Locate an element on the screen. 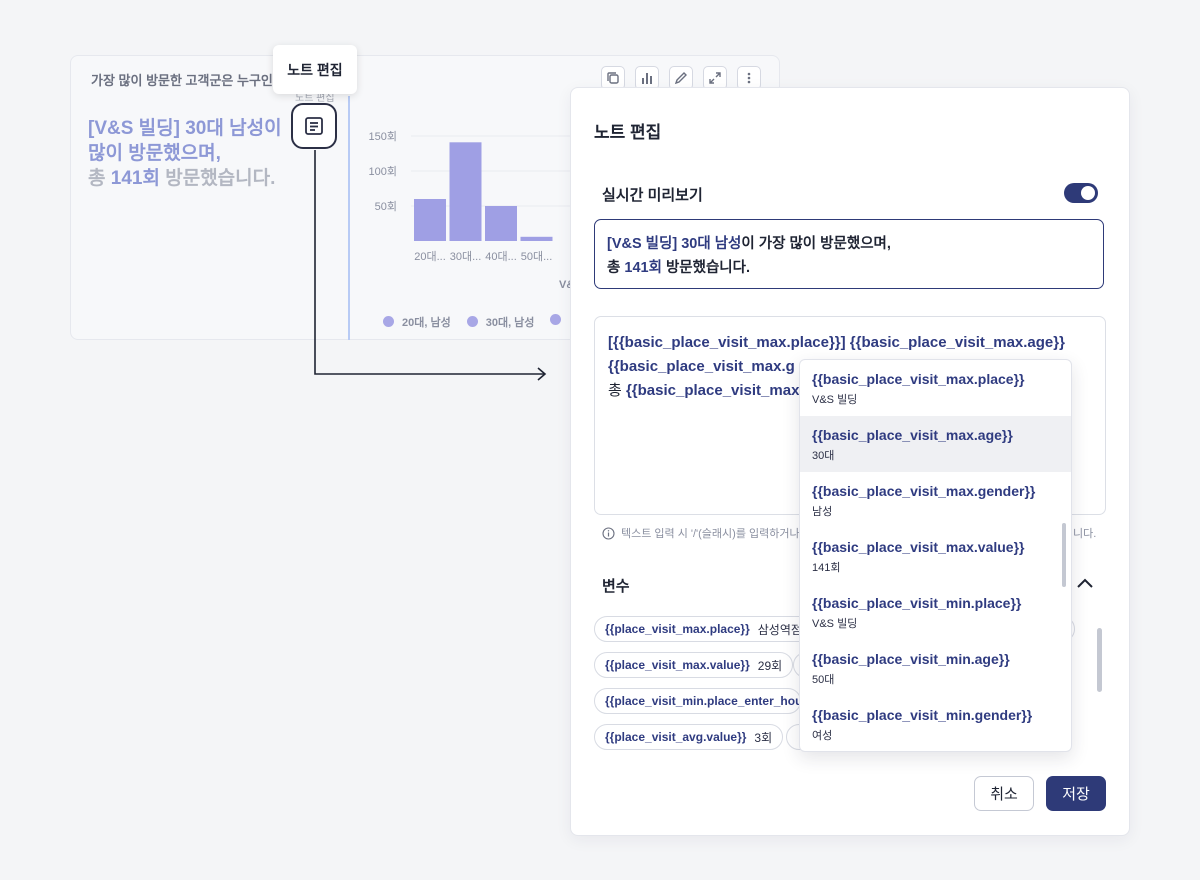 Image resolution: width=1200 pixels, height=880 pixels. dropdown-item: {{basic_place_visit_min.gender}} 여성 is located at coordinates (935, 723).